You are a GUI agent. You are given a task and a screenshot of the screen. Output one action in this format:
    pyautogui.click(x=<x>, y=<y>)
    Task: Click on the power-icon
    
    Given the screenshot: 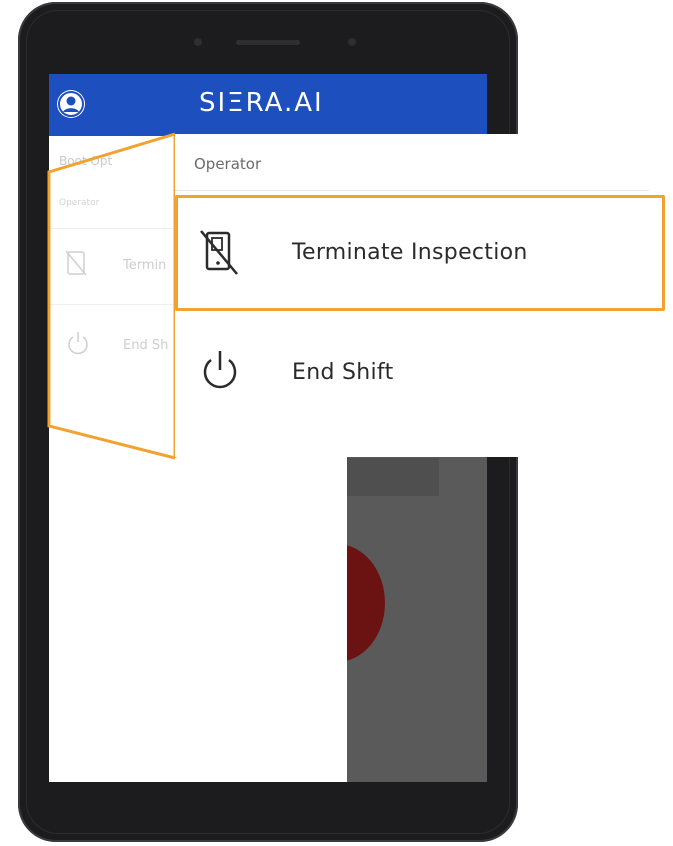 What is the action you would take?
    pyautogui.click(x=220, y=373)
    